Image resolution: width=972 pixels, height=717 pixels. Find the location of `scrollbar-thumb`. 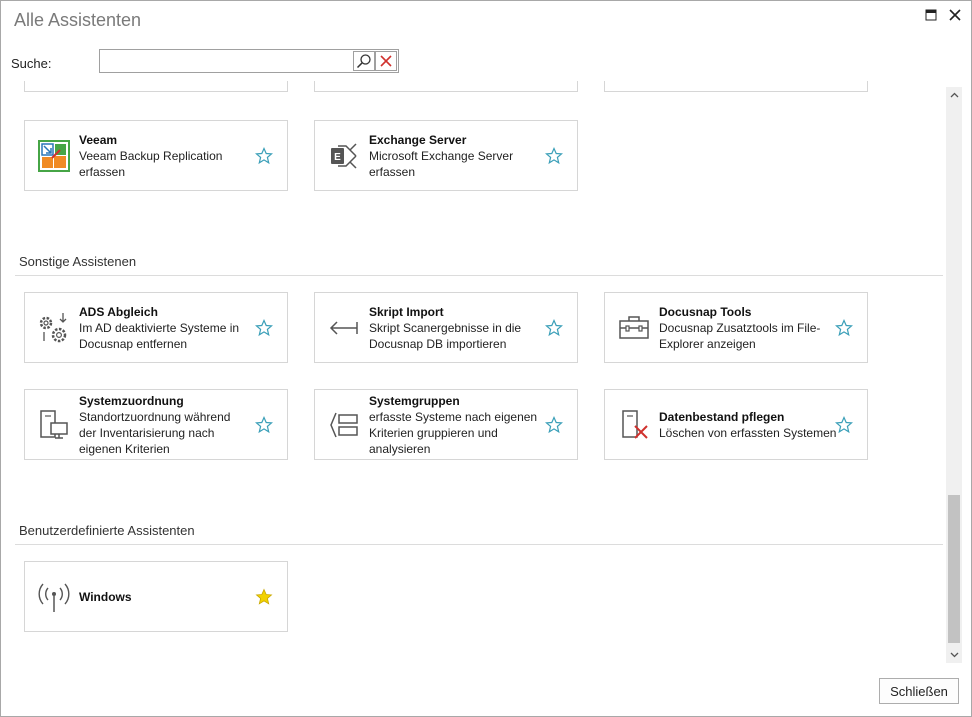

scrollbar-thumb is located at coordinates (954, 569).